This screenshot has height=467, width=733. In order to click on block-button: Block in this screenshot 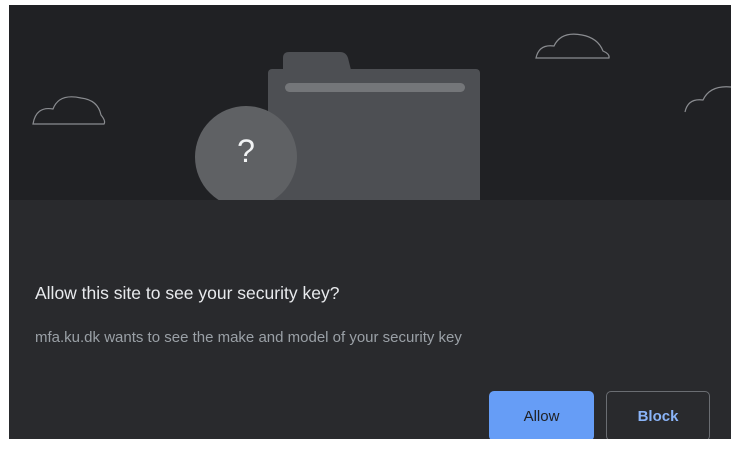, I will do `click(658, 415)`.